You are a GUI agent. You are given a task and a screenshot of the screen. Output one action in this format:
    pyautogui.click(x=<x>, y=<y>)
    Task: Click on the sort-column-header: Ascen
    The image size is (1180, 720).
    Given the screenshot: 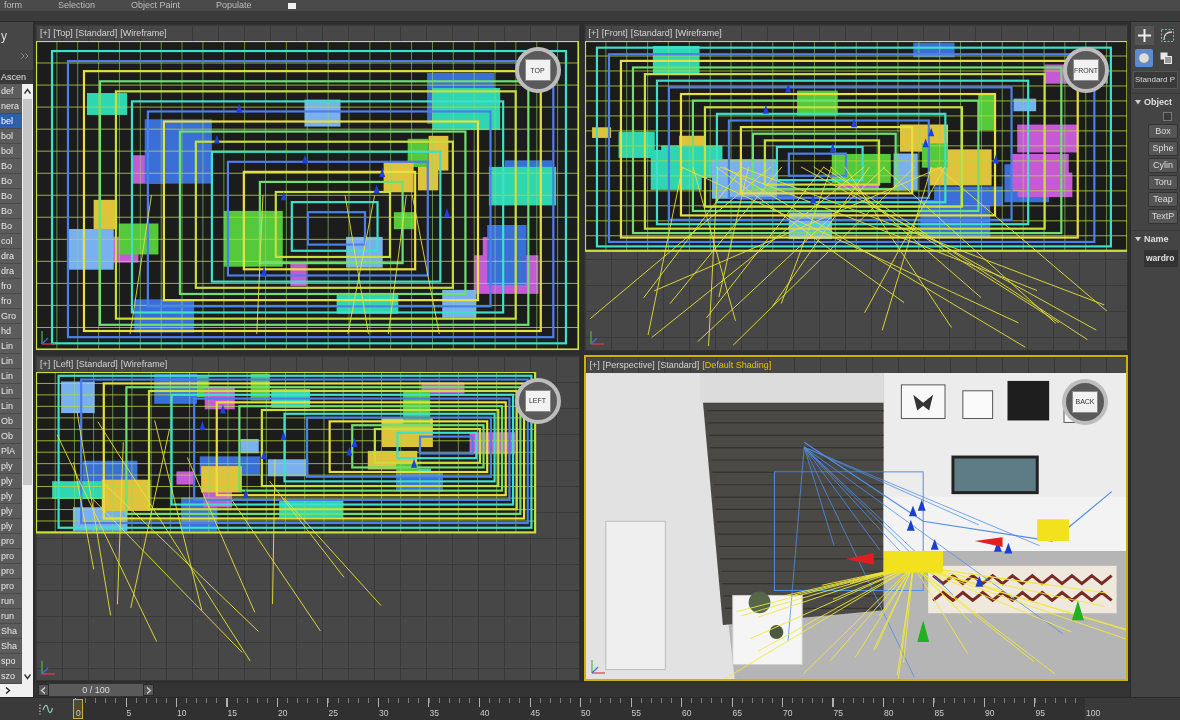 What is the action you would take?
    pyautogui.click(x=16, y=77)
    